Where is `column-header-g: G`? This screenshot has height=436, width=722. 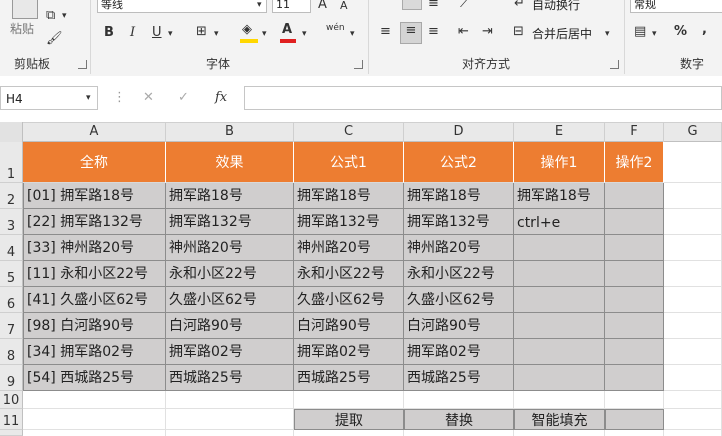
column-header-g: G is located at coordinates (693, 132).